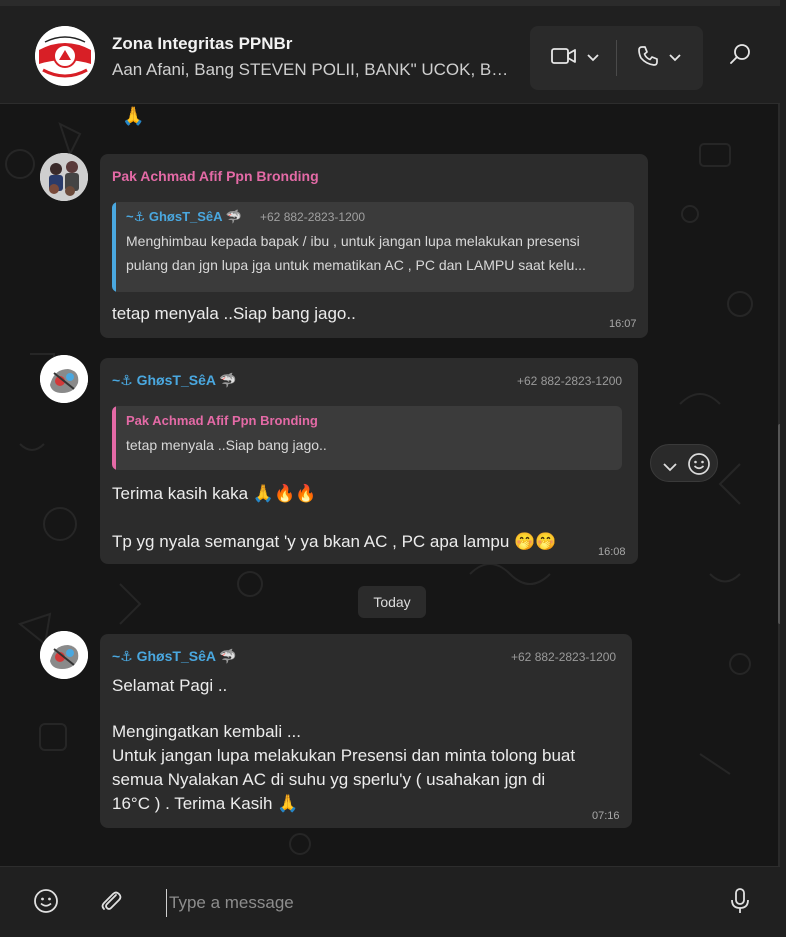 This screenshot has width=786, height=937. I want to click on microphone-icon, so click(740, 903).